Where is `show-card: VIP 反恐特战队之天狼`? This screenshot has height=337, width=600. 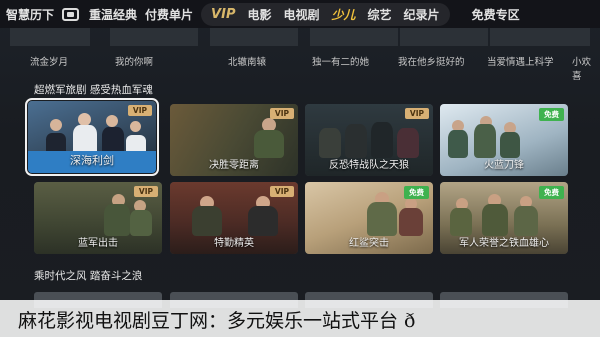
show-card: VIP 反恐特战队之天狼 is located at coordinates (369, 140).